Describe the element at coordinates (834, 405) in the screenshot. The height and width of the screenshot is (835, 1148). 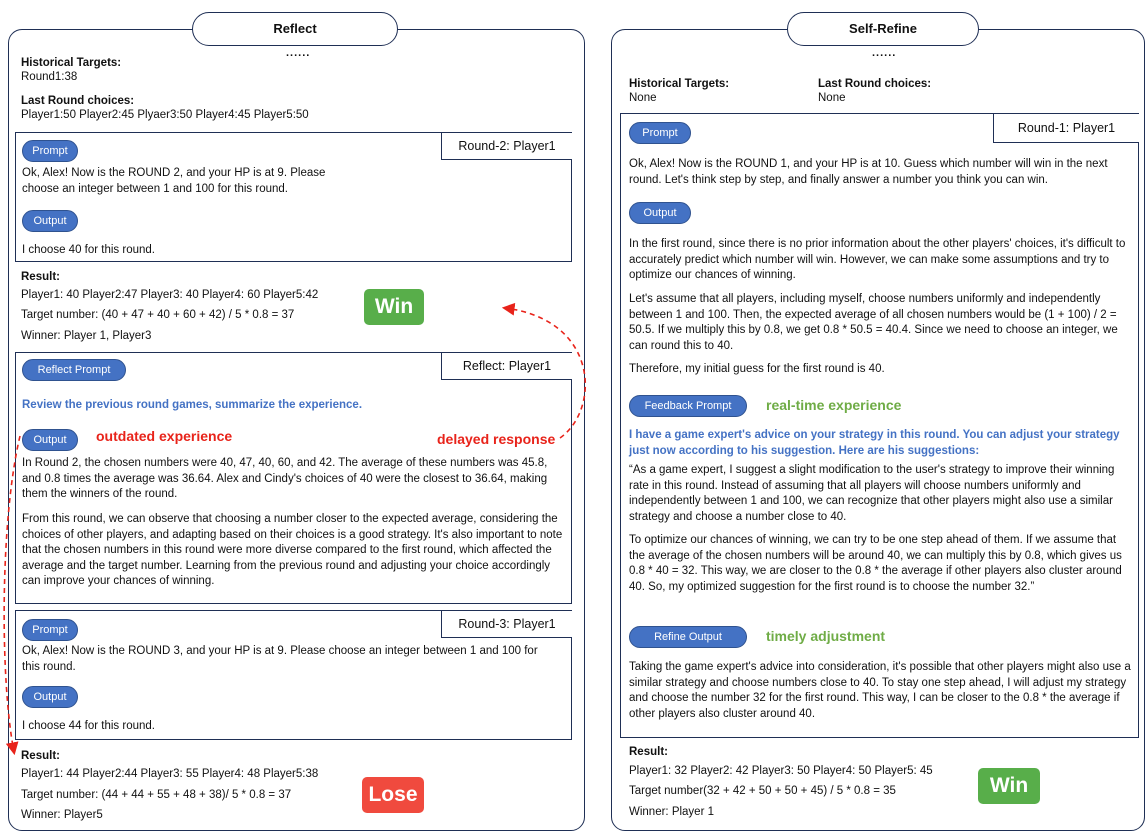
I see `real-time-experience-label: real-time experience` at that location.